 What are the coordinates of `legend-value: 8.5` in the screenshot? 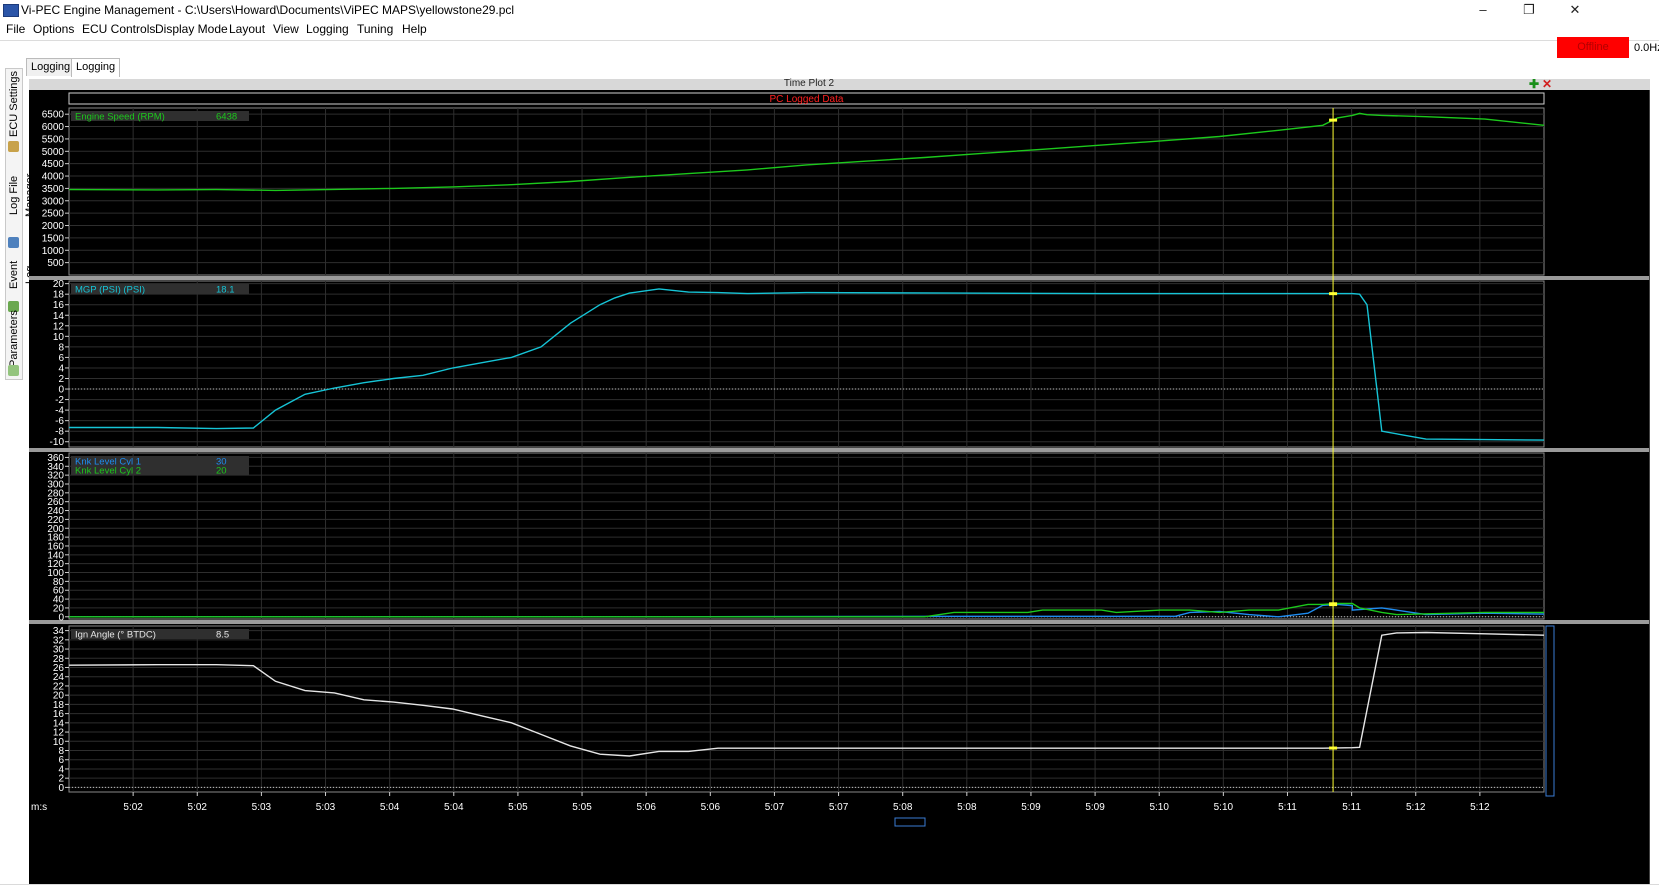 It's located at (222, 635).